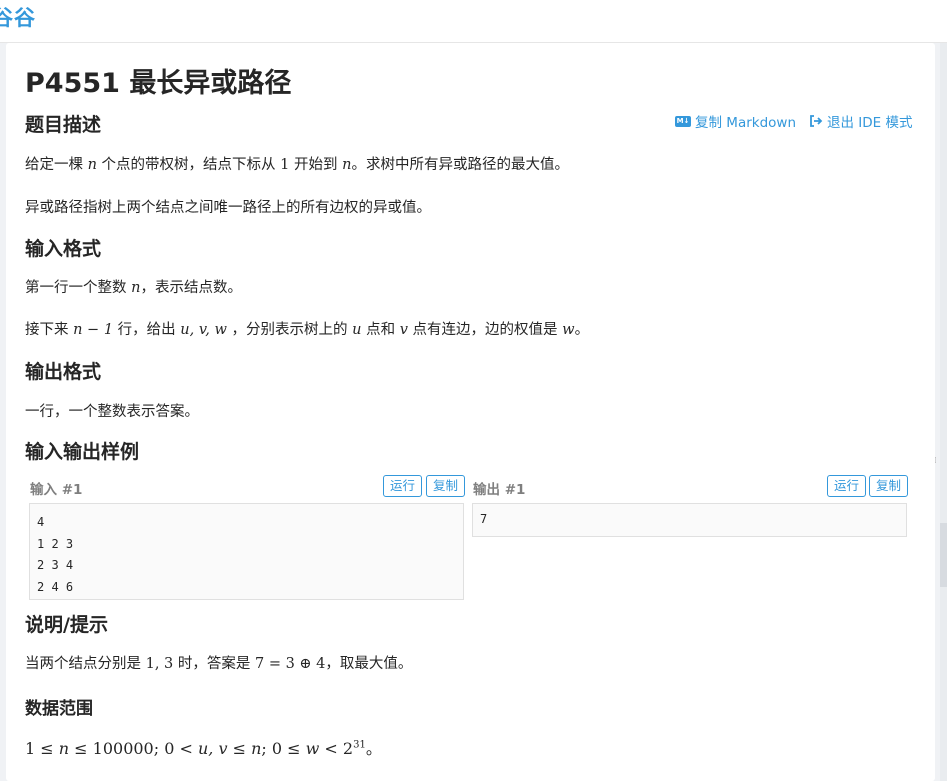 The image size is (947, 781). Describe the element at coordinates (499, 490) in the screenshot. I see `sample-output-label: 输出 #1` at that location.